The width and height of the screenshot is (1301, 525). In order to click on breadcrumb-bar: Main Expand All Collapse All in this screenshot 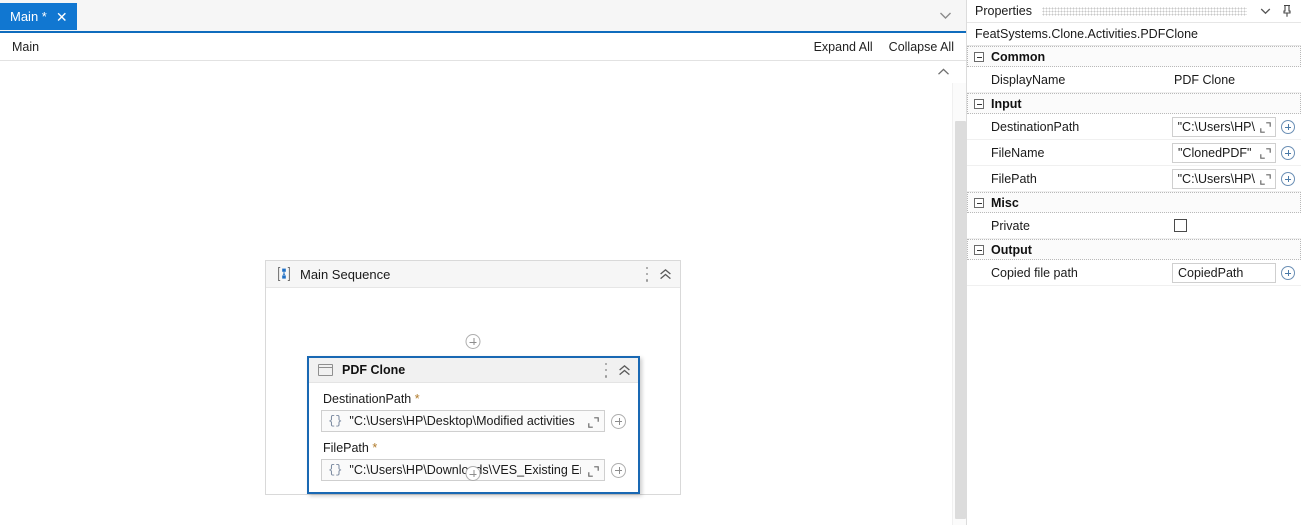, I will do `click(483, 47)`.